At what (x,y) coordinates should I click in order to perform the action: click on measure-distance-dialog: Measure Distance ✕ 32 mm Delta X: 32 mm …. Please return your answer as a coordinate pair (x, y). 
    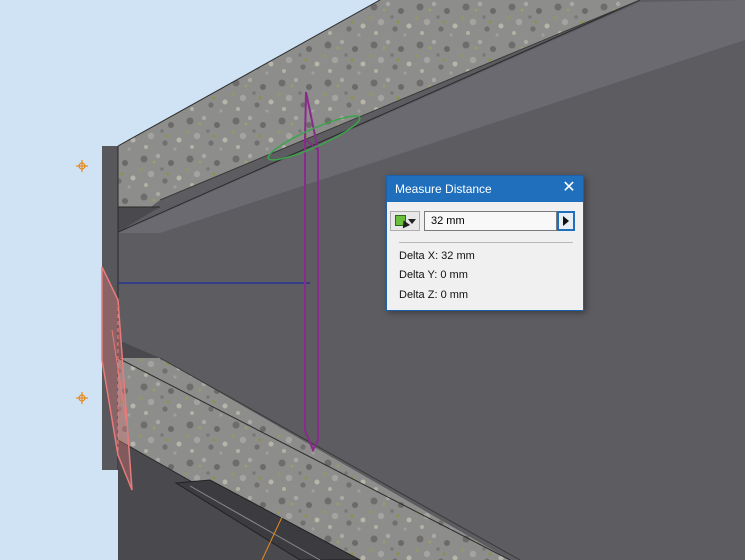
    Looking at the image, I should click on (485, 243).